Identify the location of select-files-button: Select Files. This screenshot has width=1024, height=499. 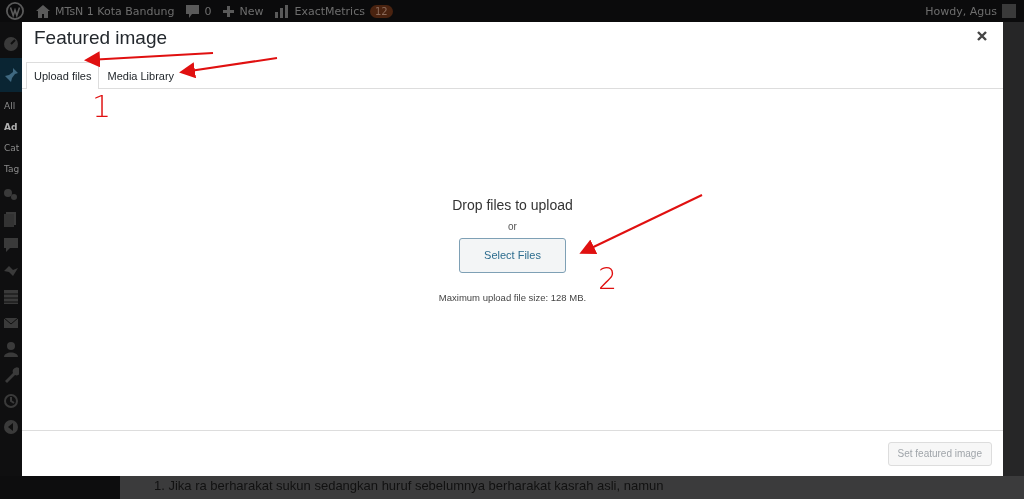
(512, 255).